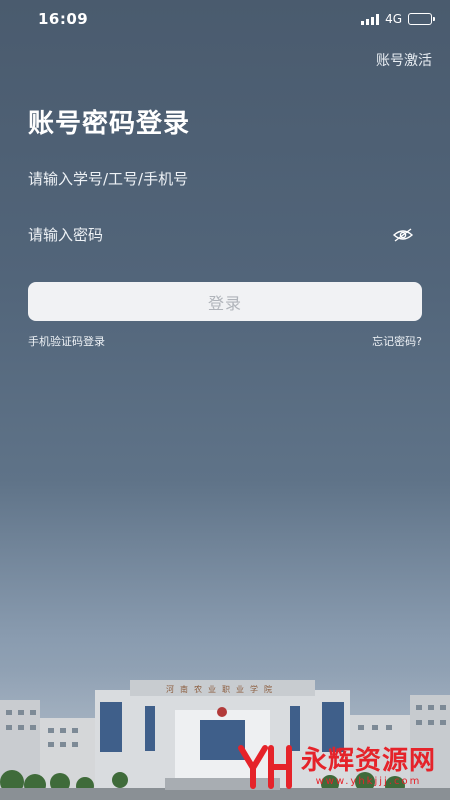 This screenshot has height=800, width=450. I want to click on account-field, so click(225, 179).